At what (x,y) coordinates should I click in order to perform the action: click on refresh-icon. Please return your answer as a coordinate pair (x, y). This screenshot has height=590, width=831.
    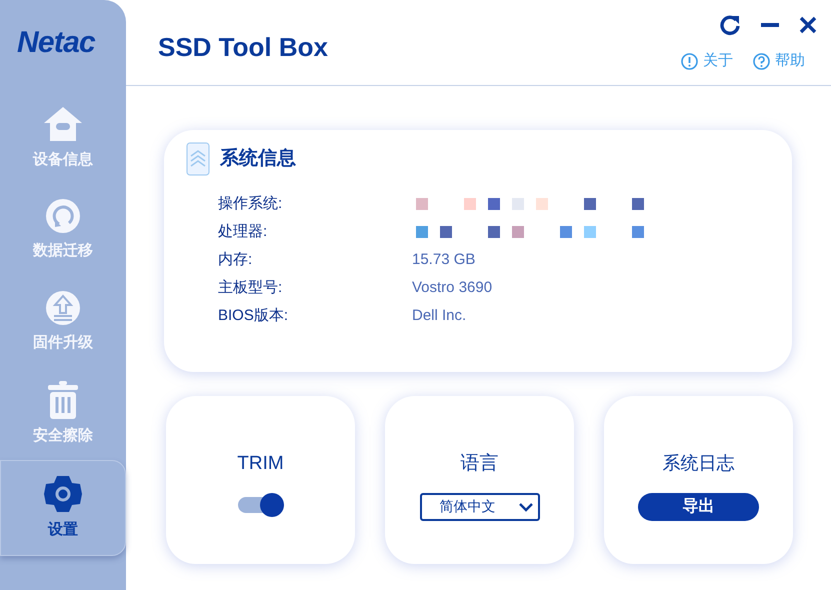
    Looking at the image, I should click on (730, 25).